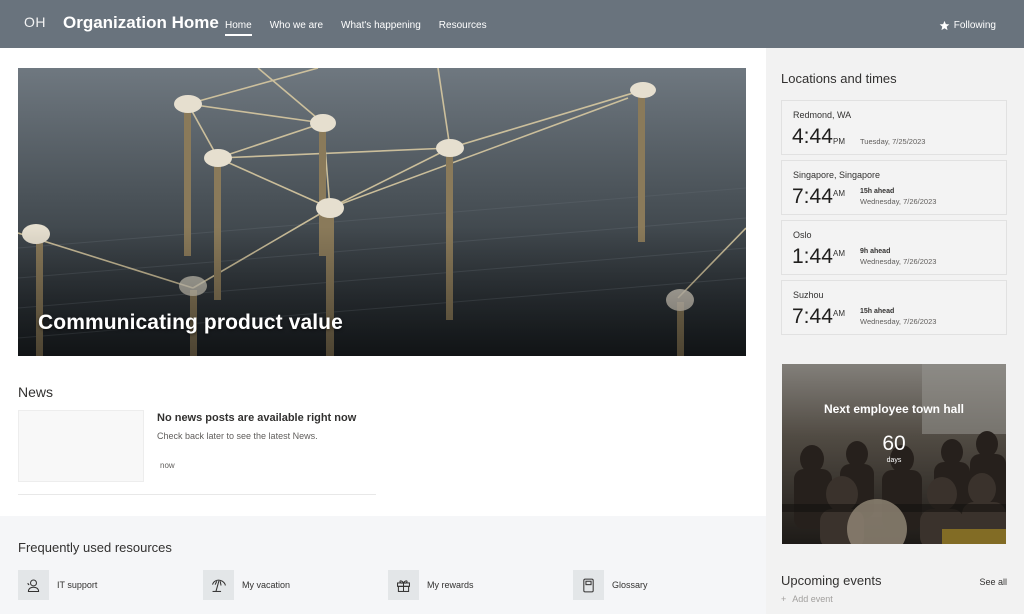  Describe the element at coordinates (77, 585) in the screenshot. I see `resource-label: IT support` at that location.